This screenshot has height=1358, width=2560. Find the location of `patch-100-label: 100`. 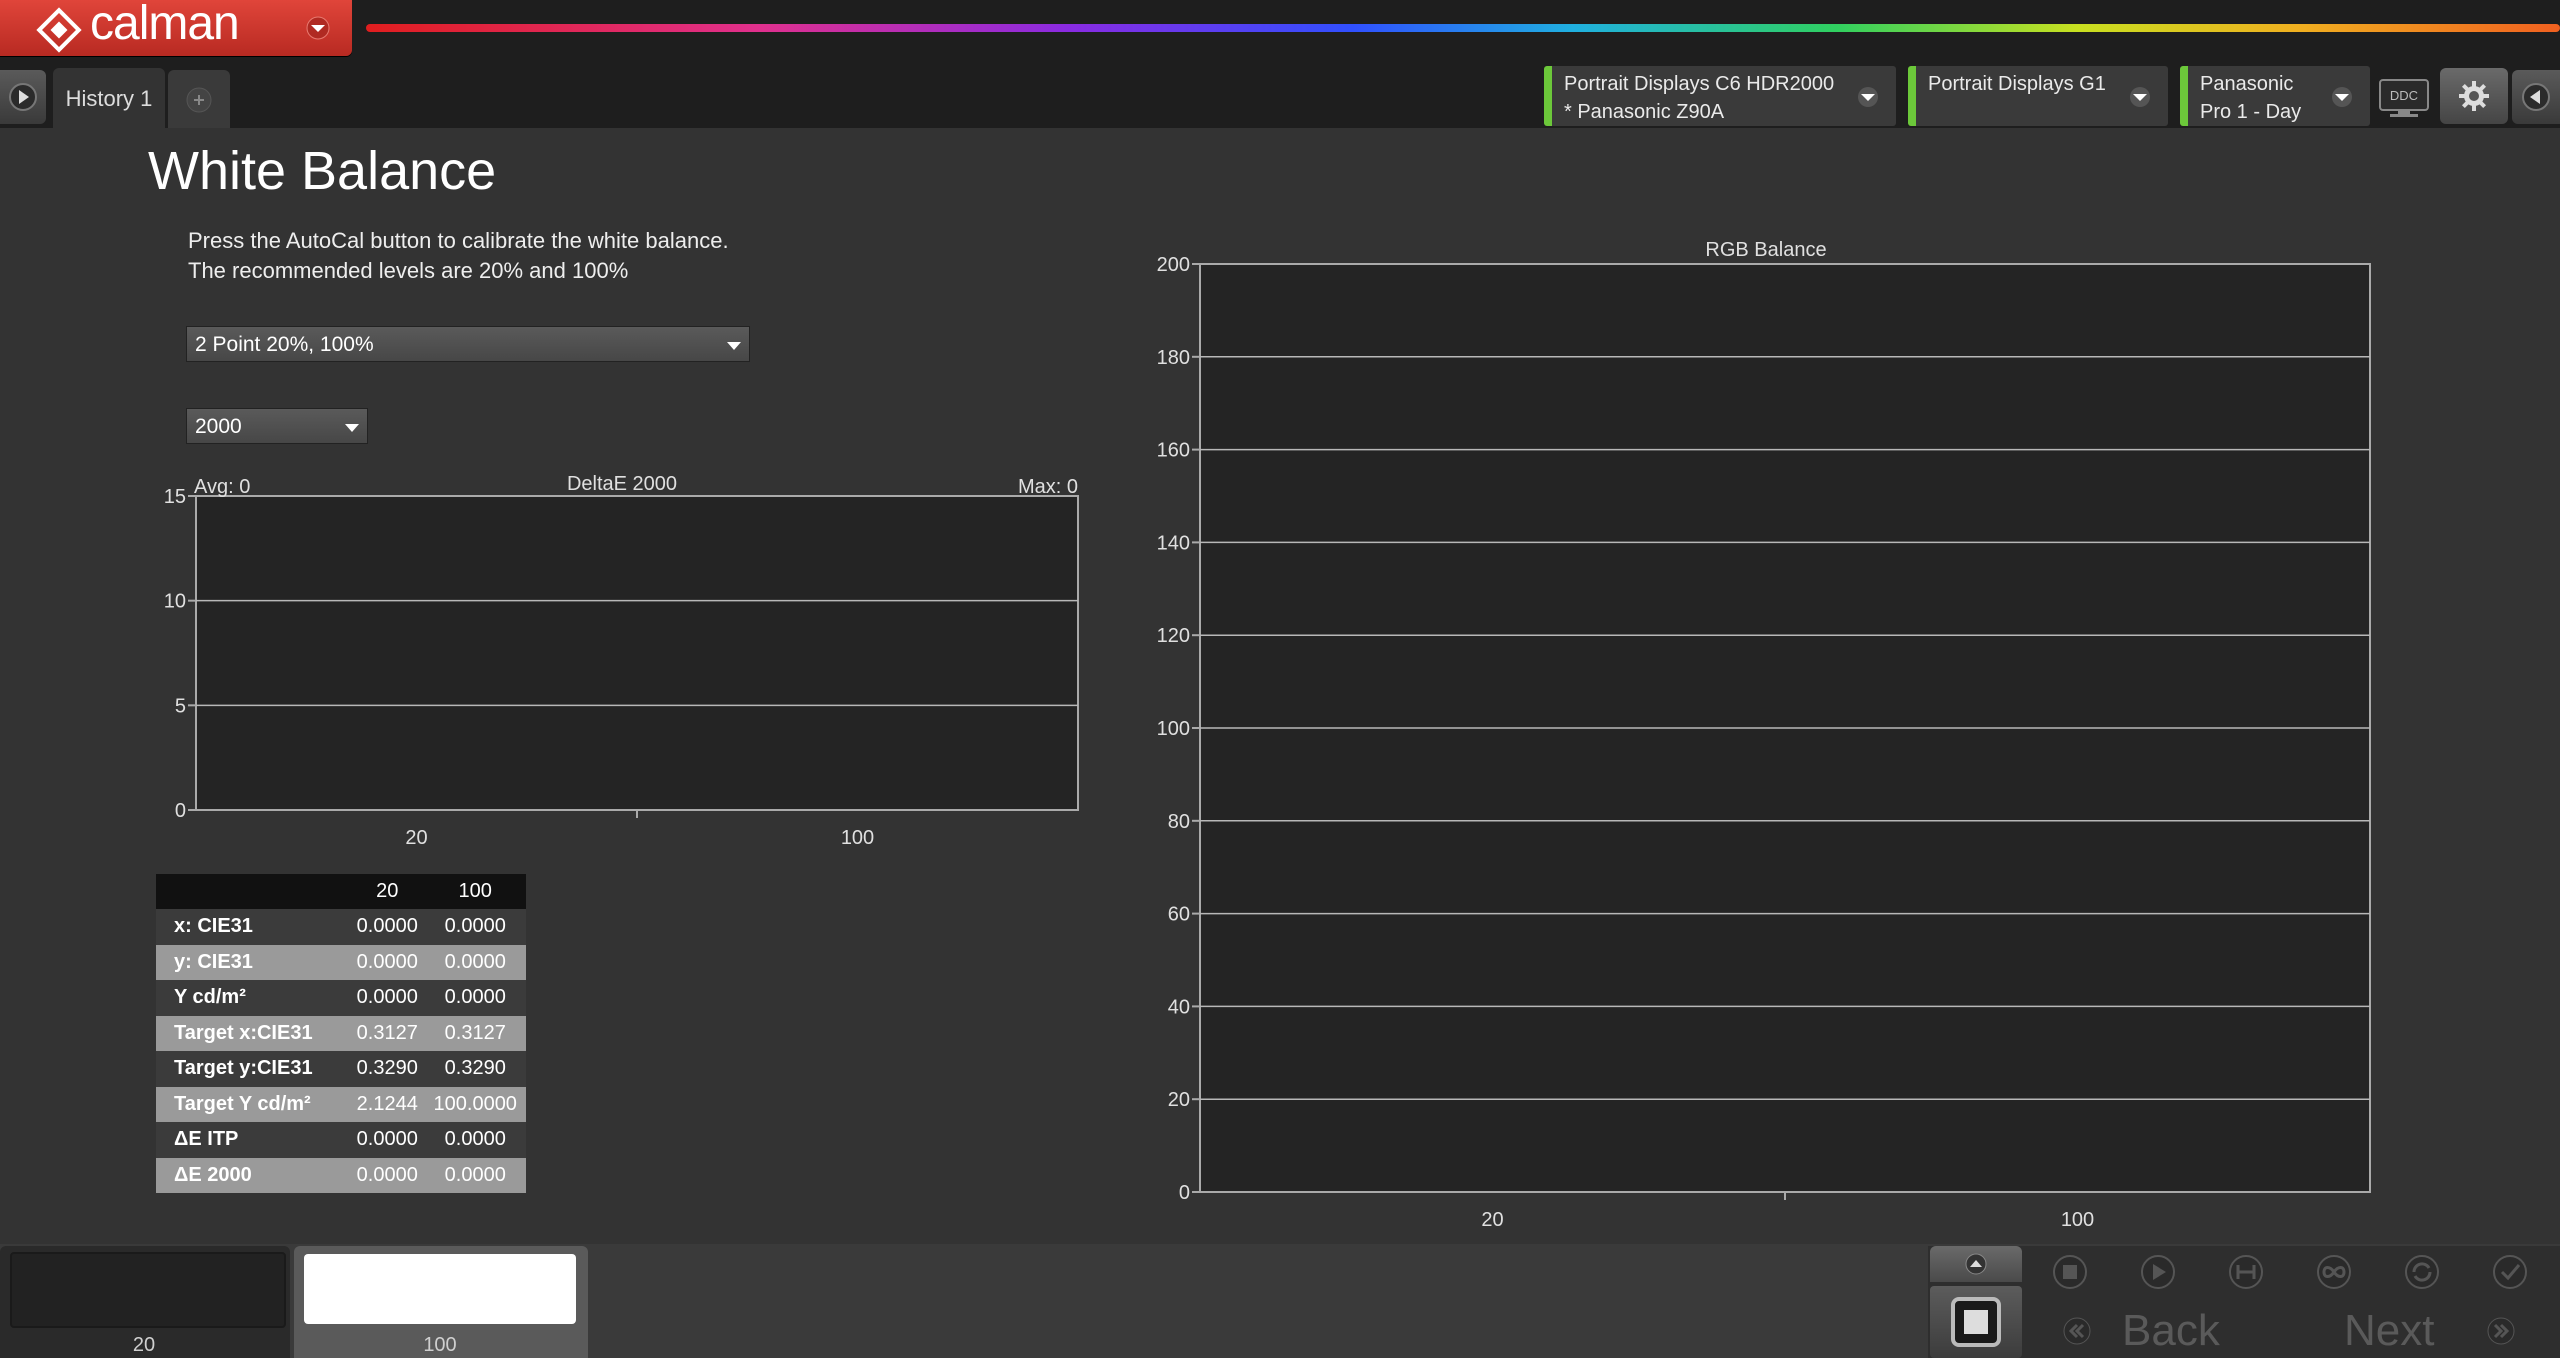

patch-100-label: 100 is located at coordinates (440, 1345).